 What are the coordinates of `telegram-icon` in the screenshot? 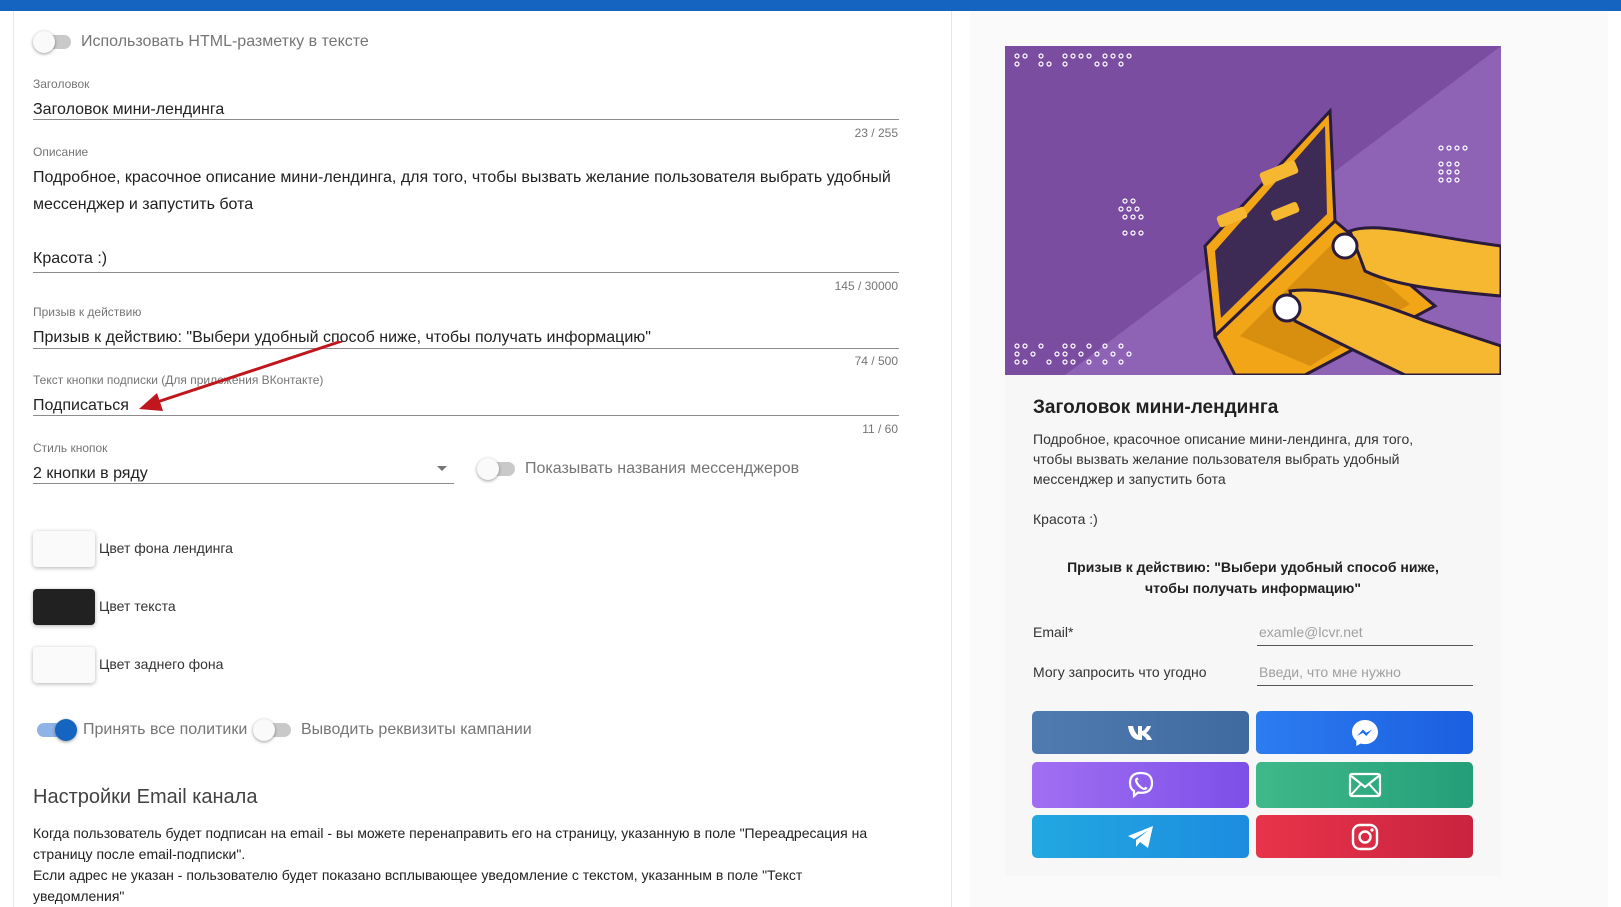 It's located at (1140, 836).